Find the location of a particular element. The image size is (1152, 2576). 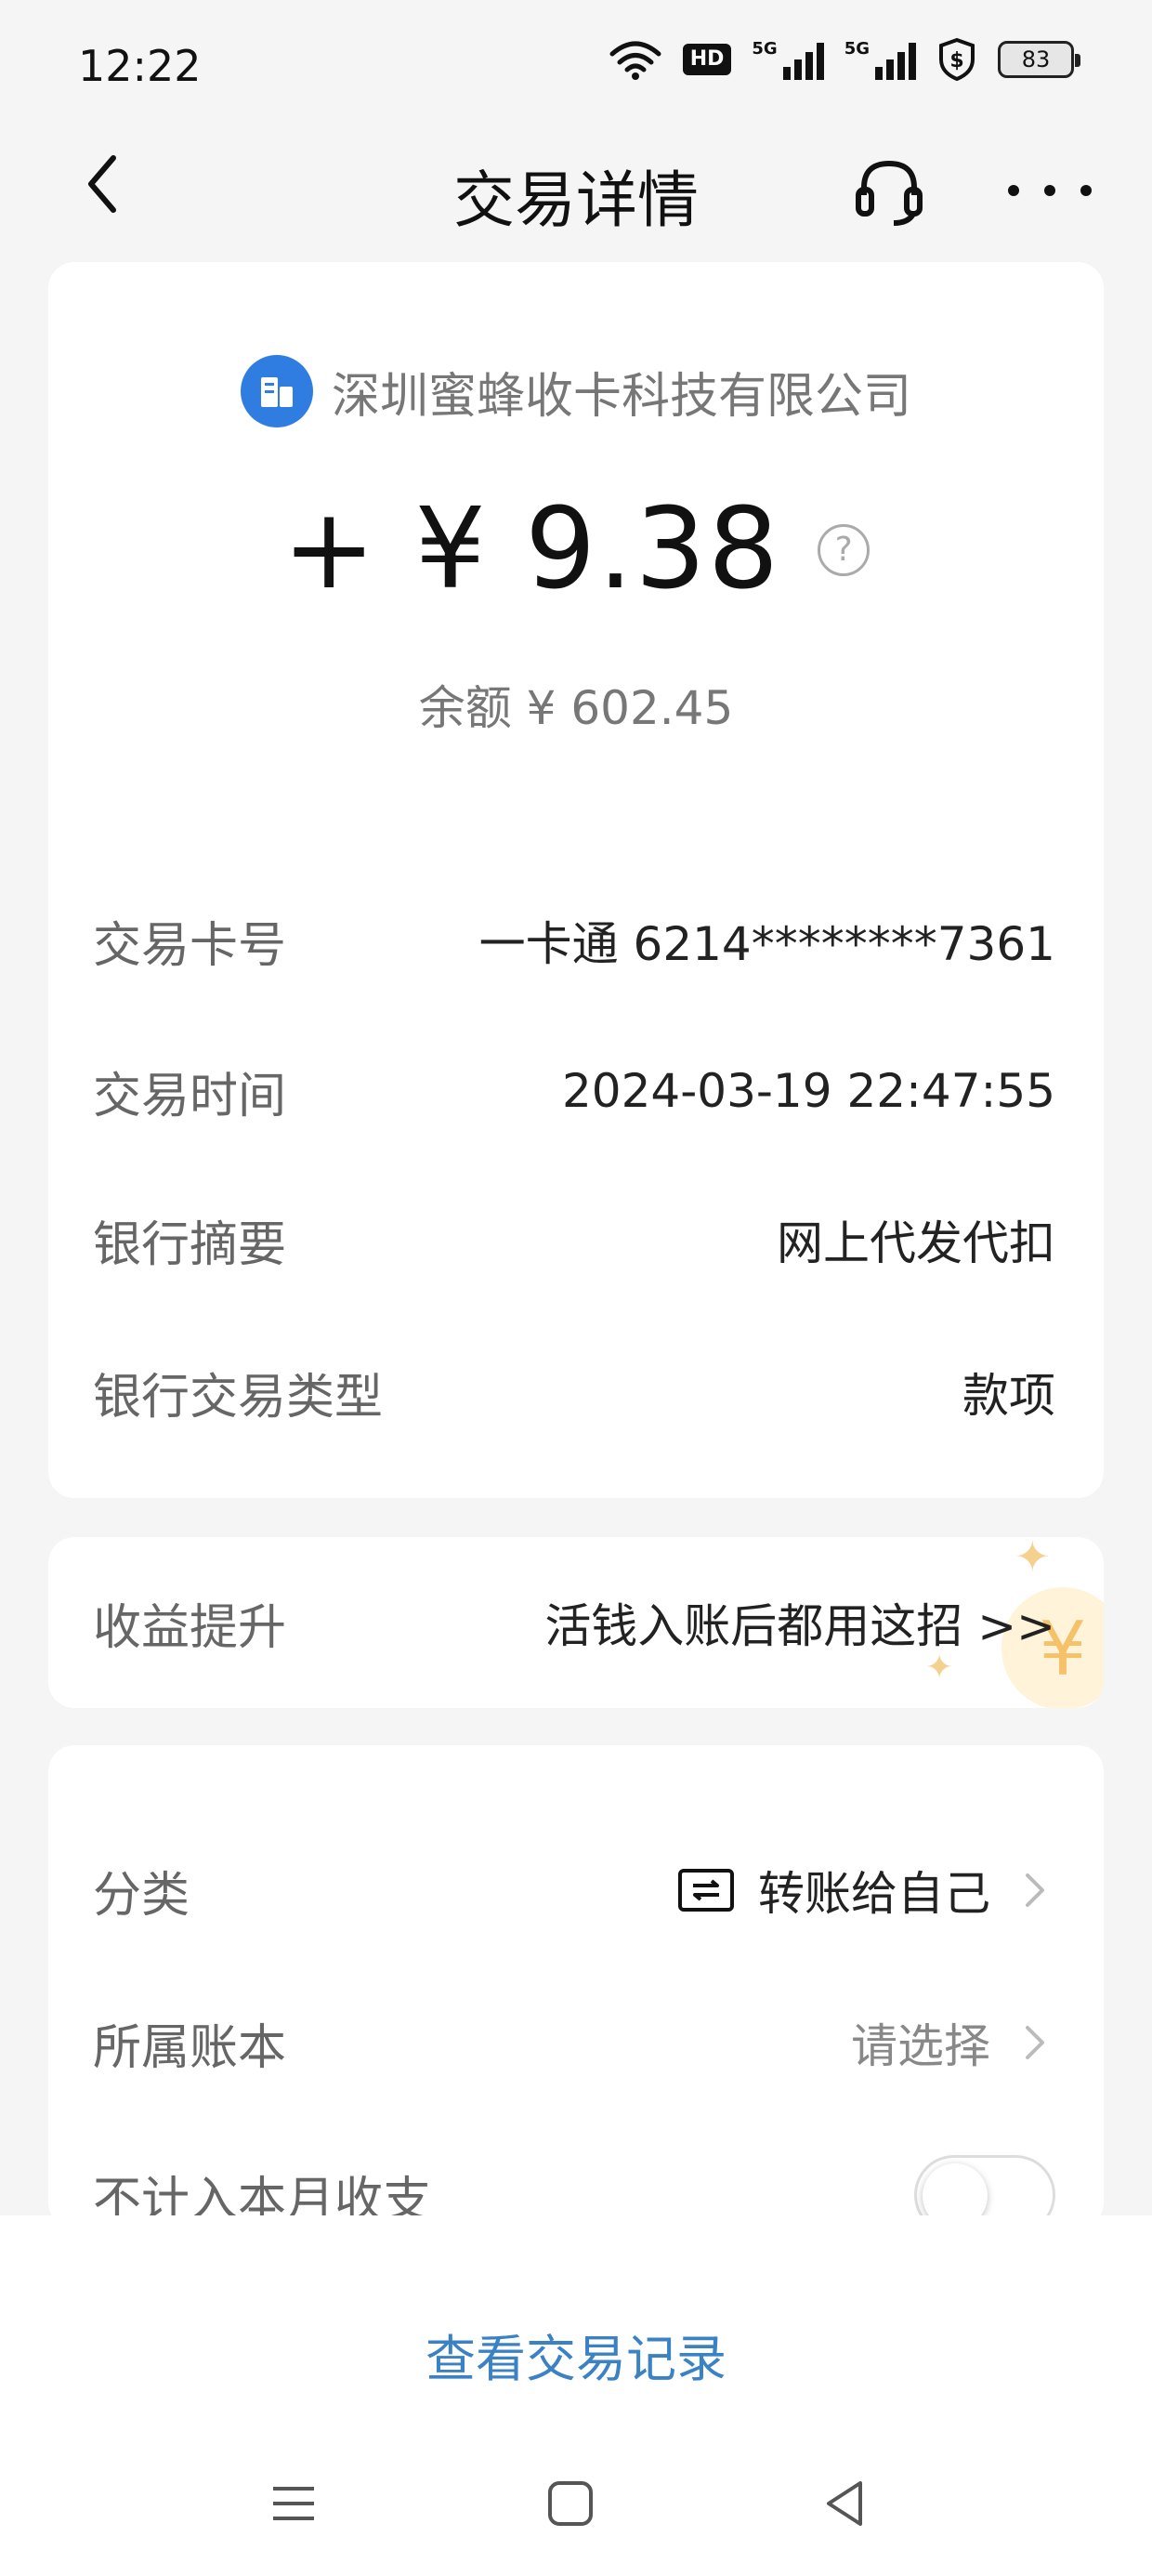

detail-label: 银行交易类型 is located at coordinates (238, 1397).